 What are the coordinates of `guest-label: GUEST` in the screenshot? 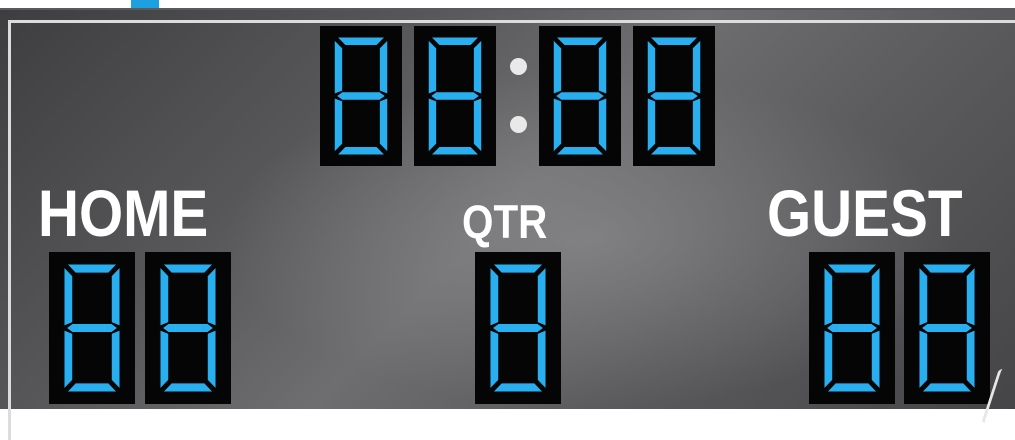 It's located at (865, 213).